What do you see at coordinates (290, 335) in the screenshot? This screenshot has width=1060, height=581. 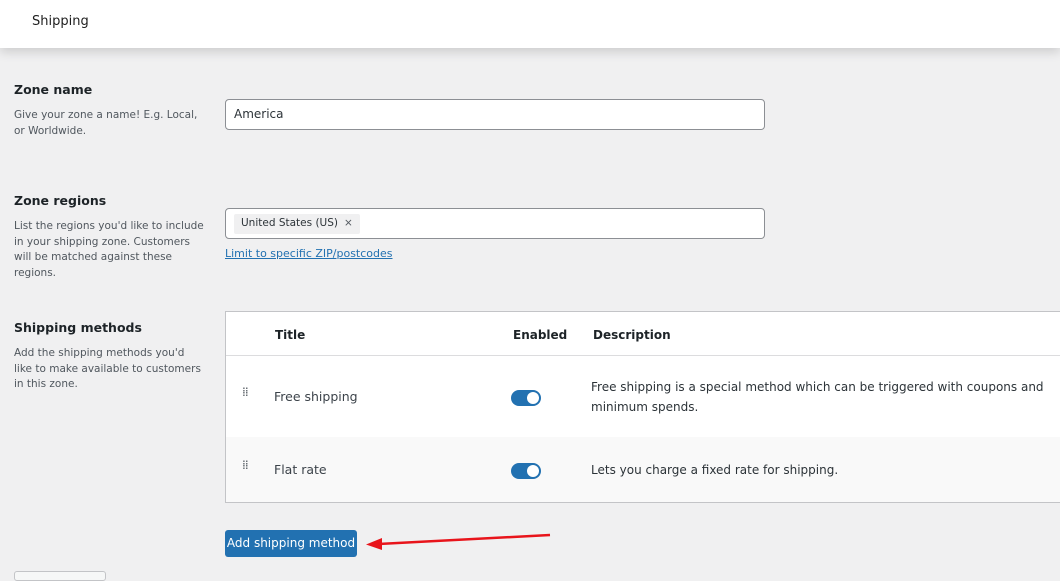 I see `column-title: Title` at bounding box center [290, 335].